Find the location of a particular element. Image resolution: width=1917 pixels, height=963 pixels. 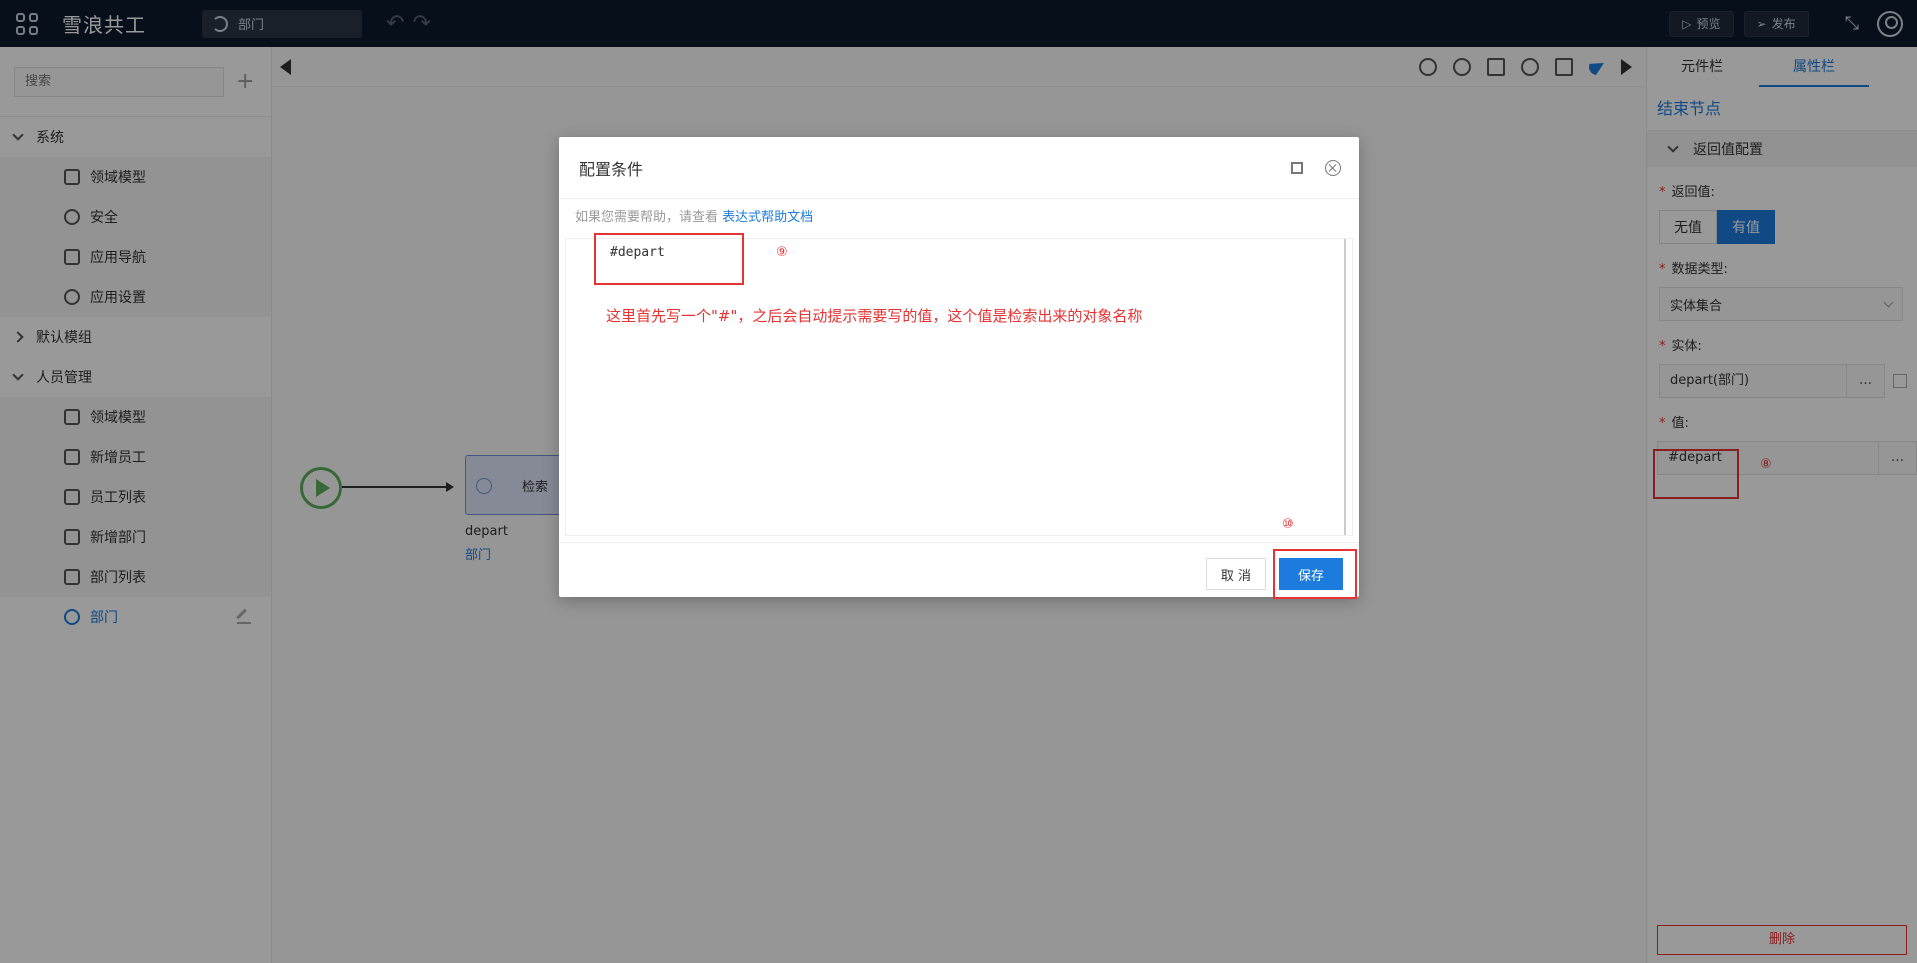

help-doc-link: 表达式帮助文档 is located at coordinates (767, 217).